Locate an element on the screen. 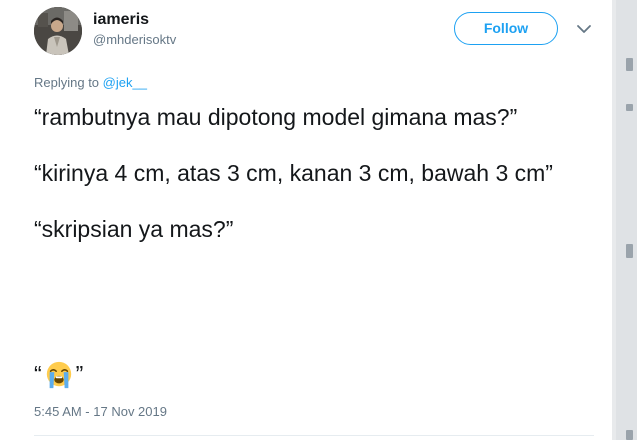 This screenshot has height=440, width=637. replying-to: Replying to @jek__ is located at coordinates (90, 83).